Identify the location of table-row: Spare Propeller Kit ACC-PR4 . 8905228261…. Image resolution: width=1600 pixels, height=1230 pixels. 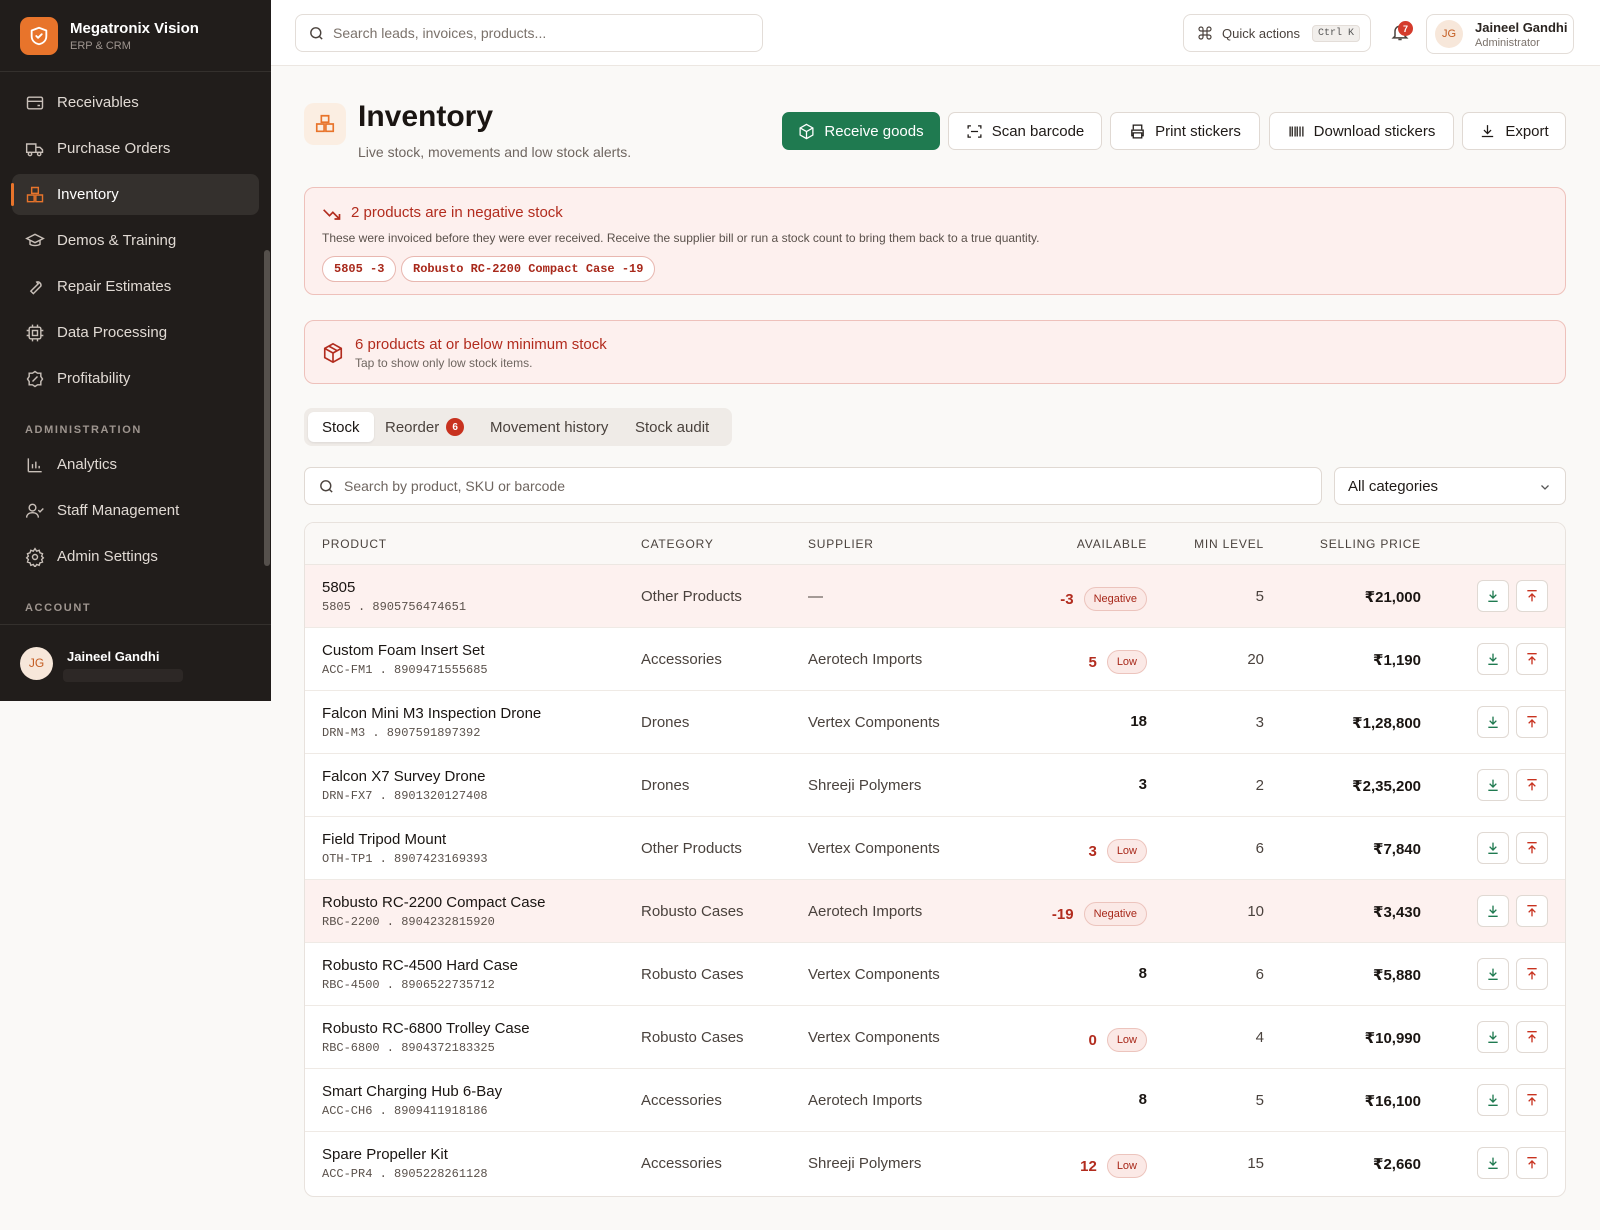
(935, 1163).